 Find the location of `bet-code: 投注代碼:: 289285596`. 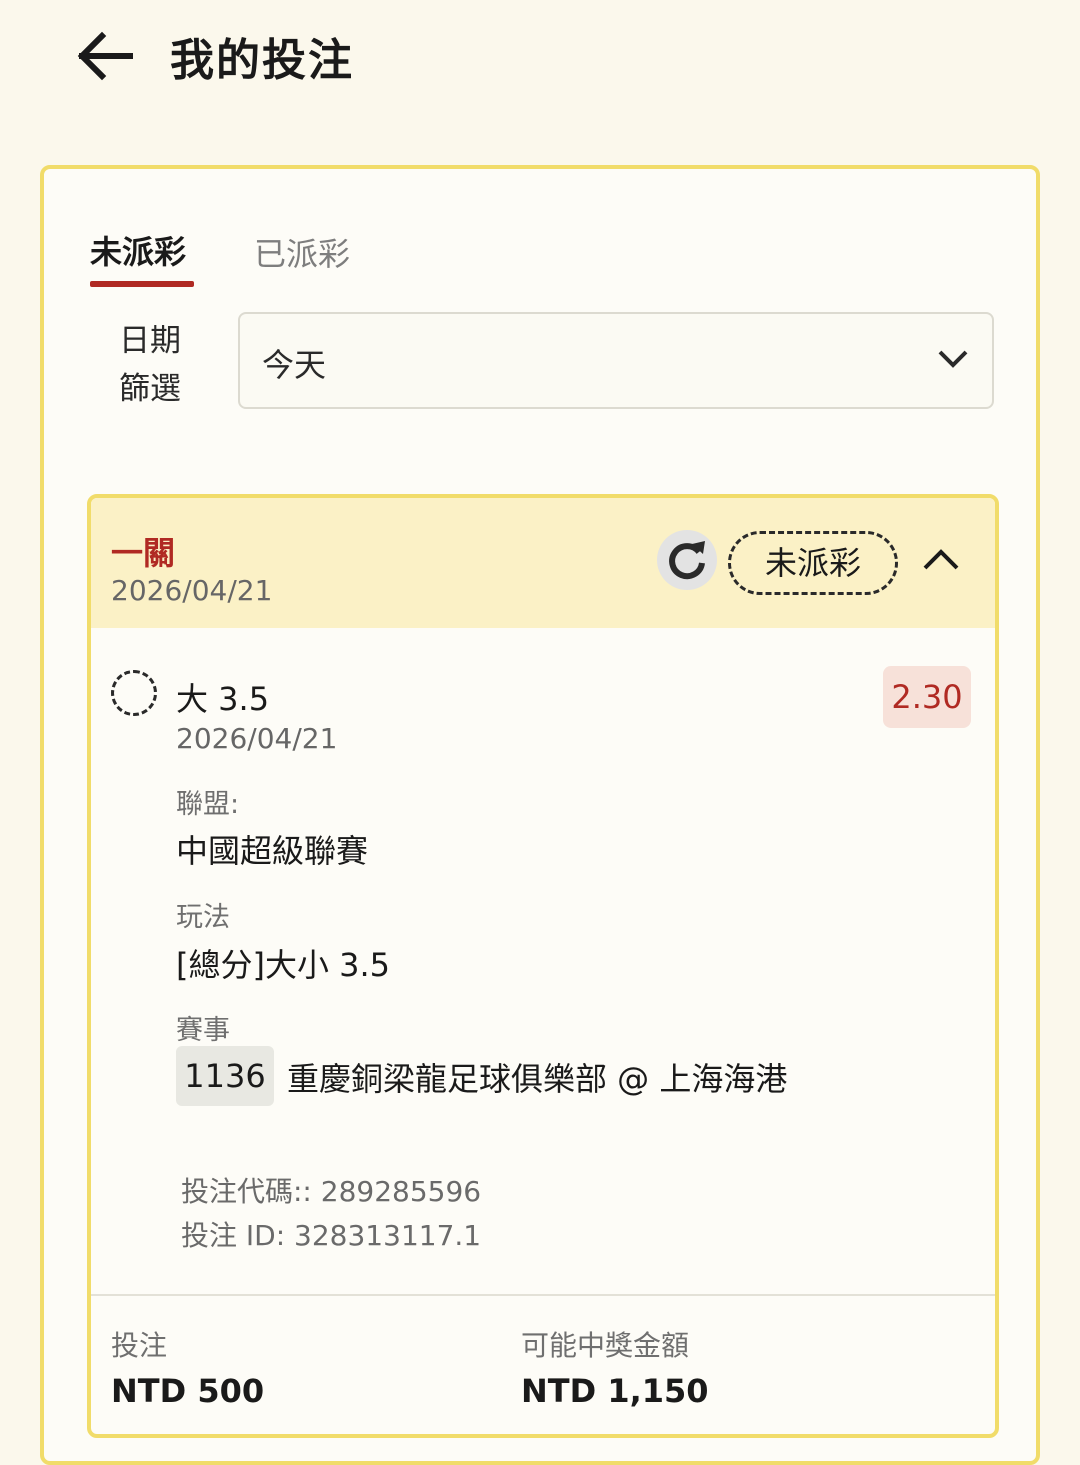

bet-code: 投注代碼:: 289285596 is located at coordinates (331, 1191).